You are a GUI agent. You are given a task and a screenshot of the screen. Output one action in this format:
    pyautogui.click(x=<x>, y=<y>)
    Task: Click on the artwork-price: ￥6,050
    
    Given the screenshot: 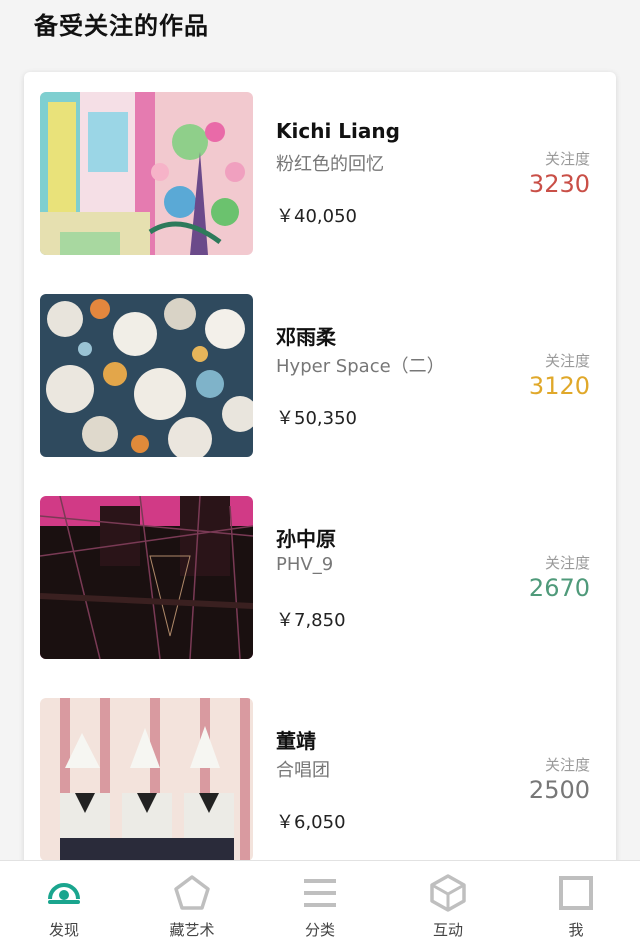 What is the action you would take?
    pyautogui.click(x=311, y=822)
    